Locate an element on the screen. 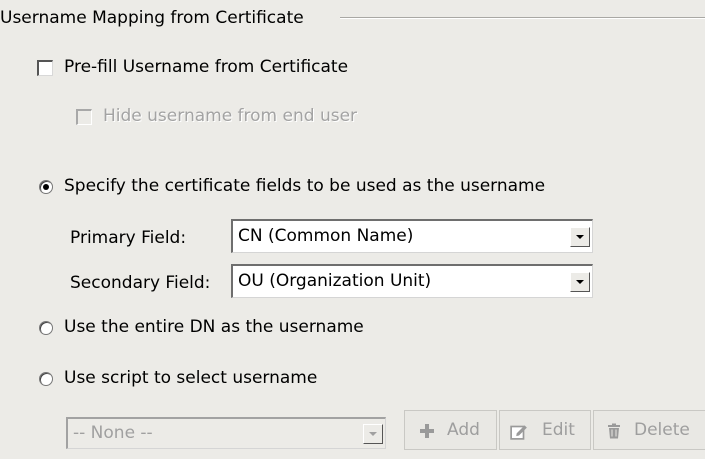 The height and width of the screenshot is (459, 705). add-button: Add is located at coordinates (450, 430).